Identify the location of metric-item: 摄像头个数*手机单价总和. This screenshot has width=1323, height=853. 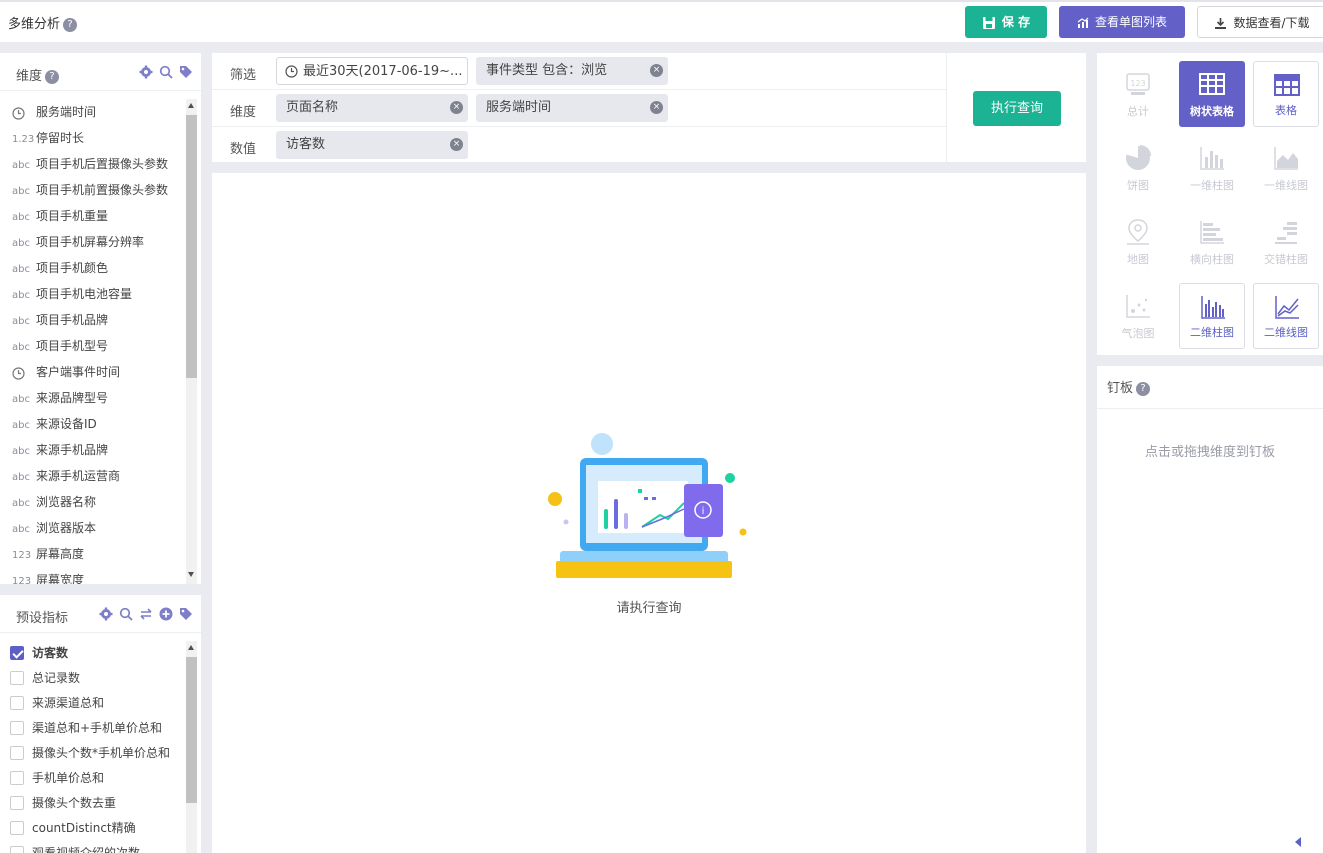
(93, 753).